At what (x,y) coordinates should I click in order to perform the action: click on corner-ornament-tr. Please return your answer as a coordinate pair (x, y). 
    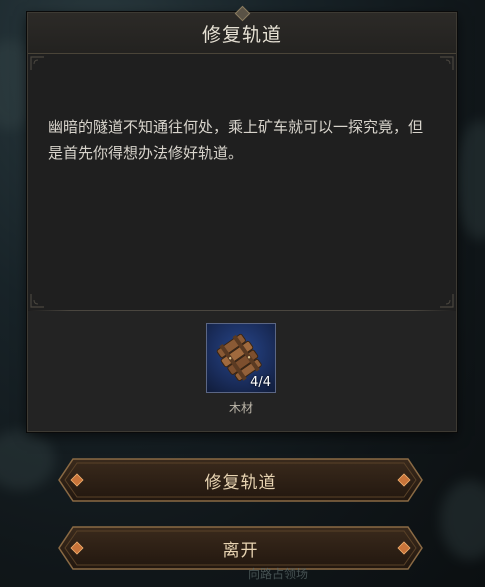
    Looking at the image, I should click on (447, 63).